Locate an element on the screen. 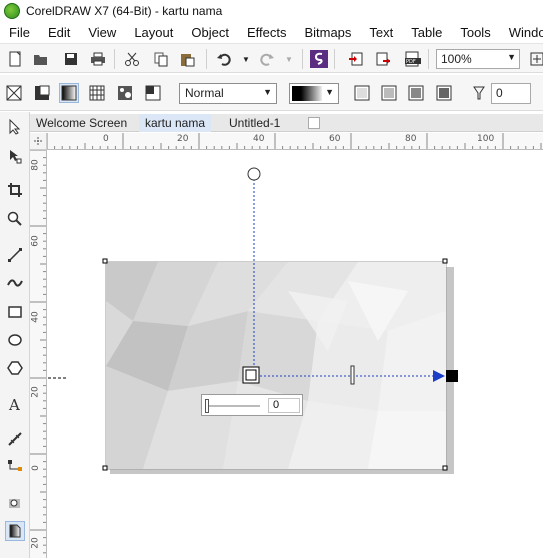 The height and width of the screenshot is (558, 543). transparency-end-node is located at coordinates (452, 376).